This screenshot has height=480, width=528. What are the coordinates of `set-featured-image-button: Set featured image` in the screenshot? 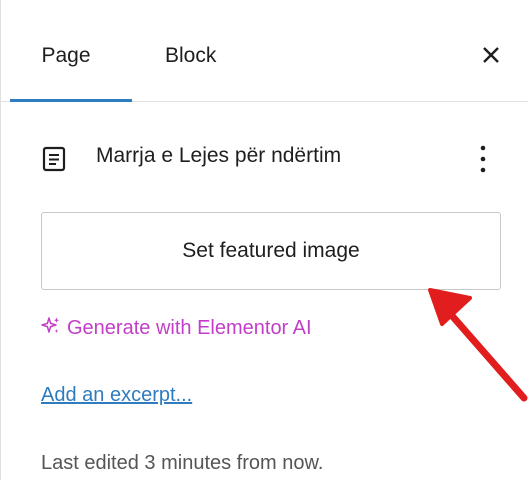 It's located at (271, 251).